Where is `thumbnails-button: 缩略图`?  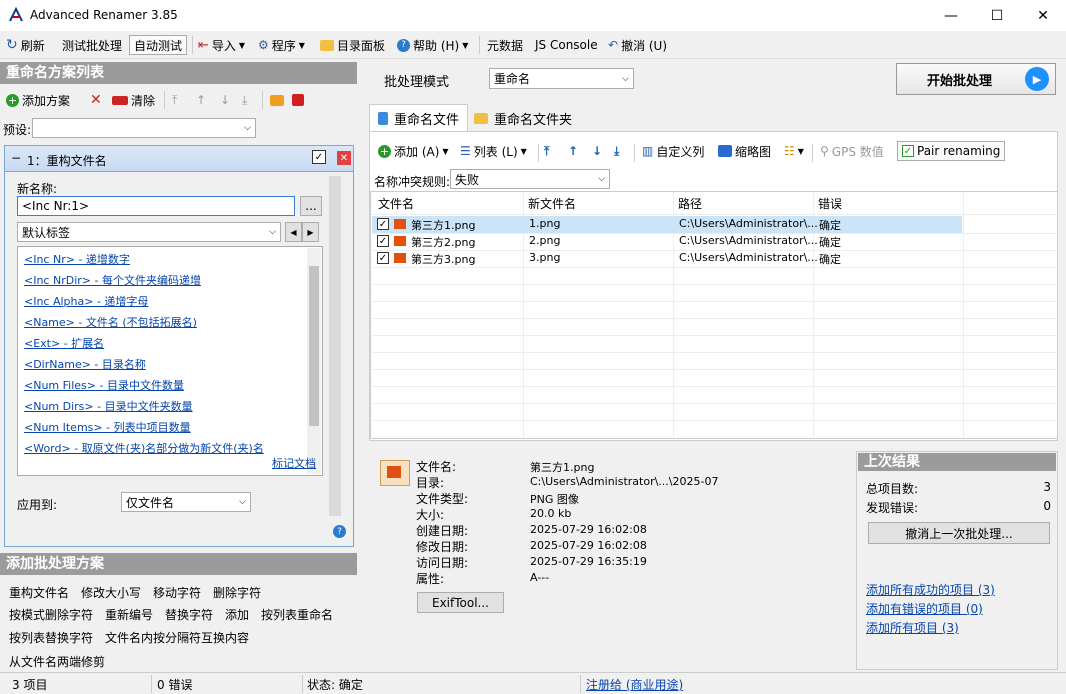
thumbnails-button: 缩略图 is located at coordinates (744, 151).